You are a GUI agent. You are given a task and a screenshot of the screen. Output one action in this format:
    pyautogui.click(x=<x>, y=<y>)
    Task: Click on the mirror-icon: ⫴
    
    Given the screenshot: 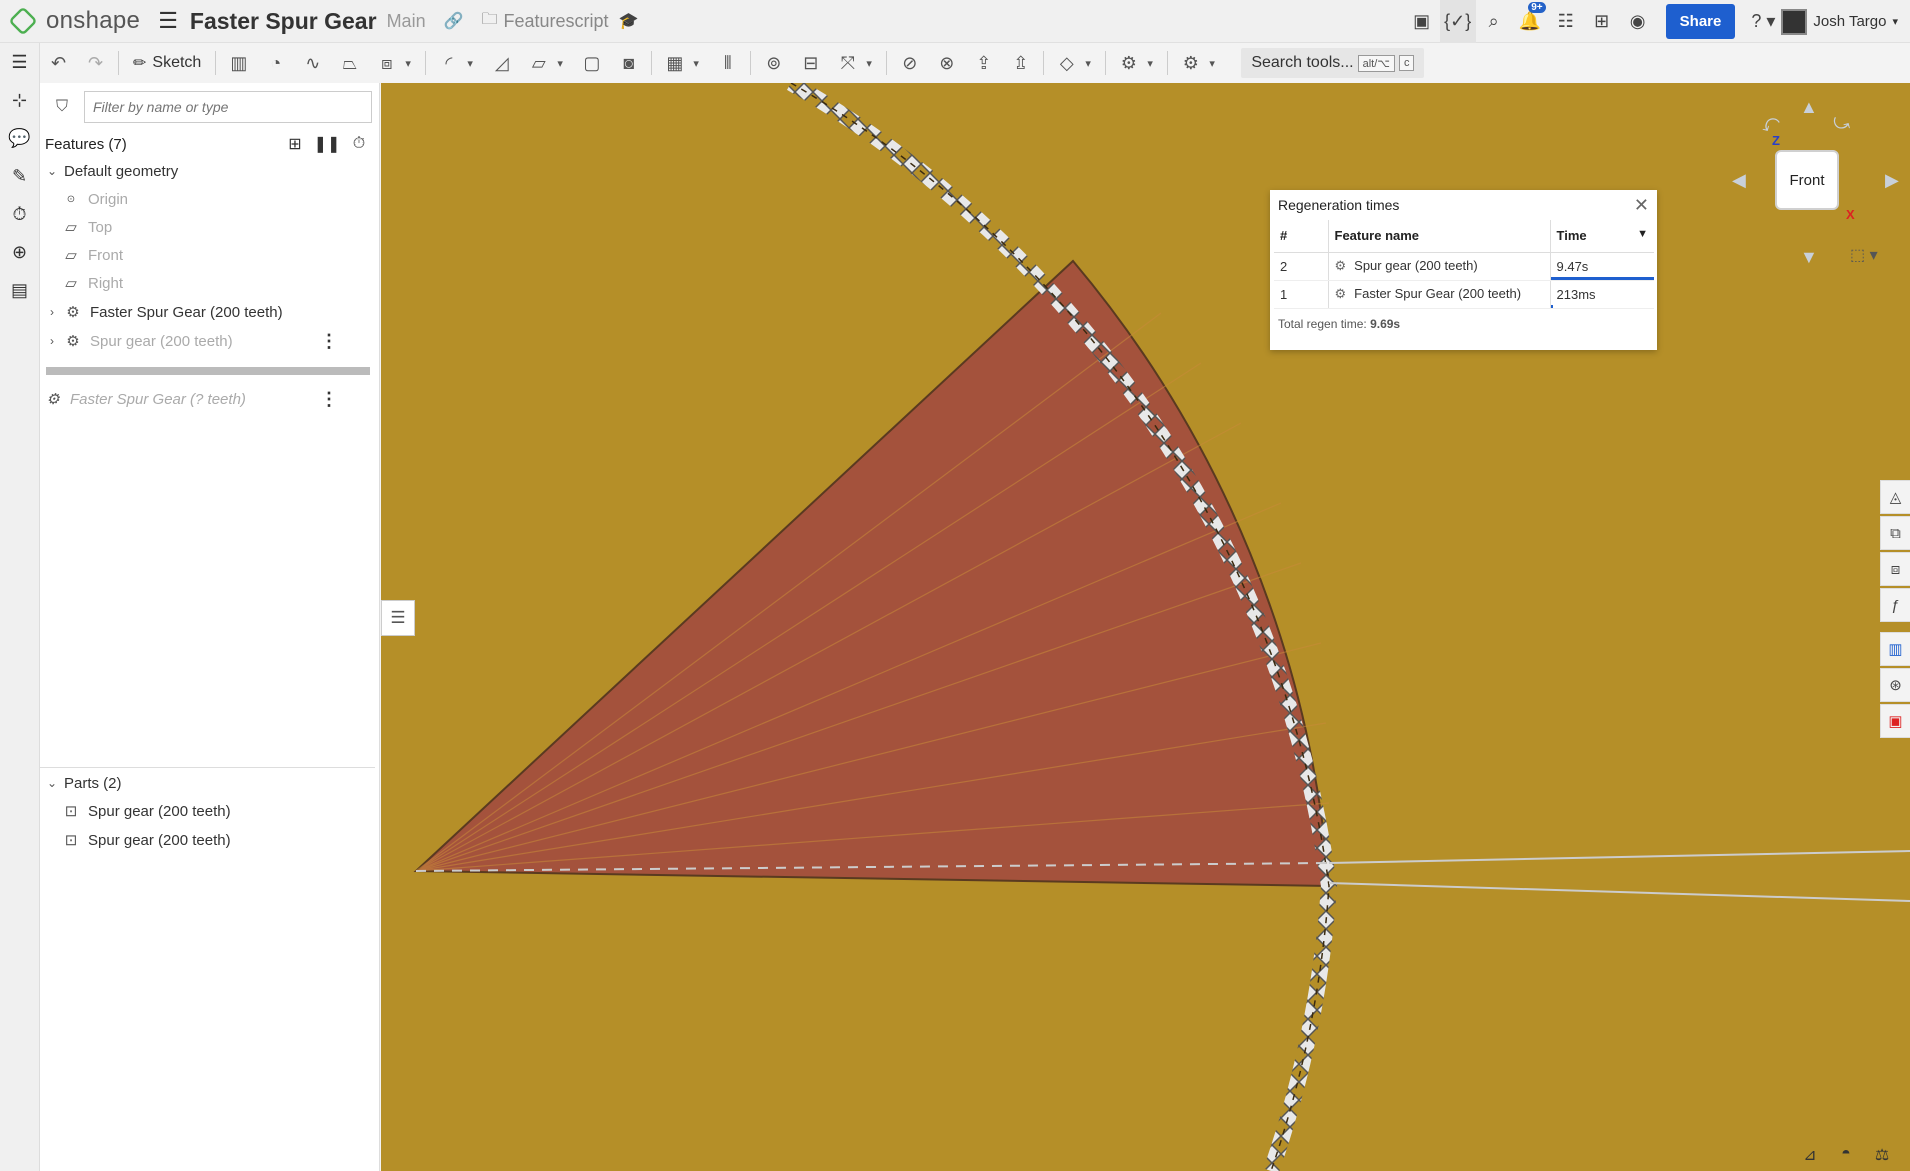 What is the action you would take?
    pyautogui.click(x=727, y=63)
    